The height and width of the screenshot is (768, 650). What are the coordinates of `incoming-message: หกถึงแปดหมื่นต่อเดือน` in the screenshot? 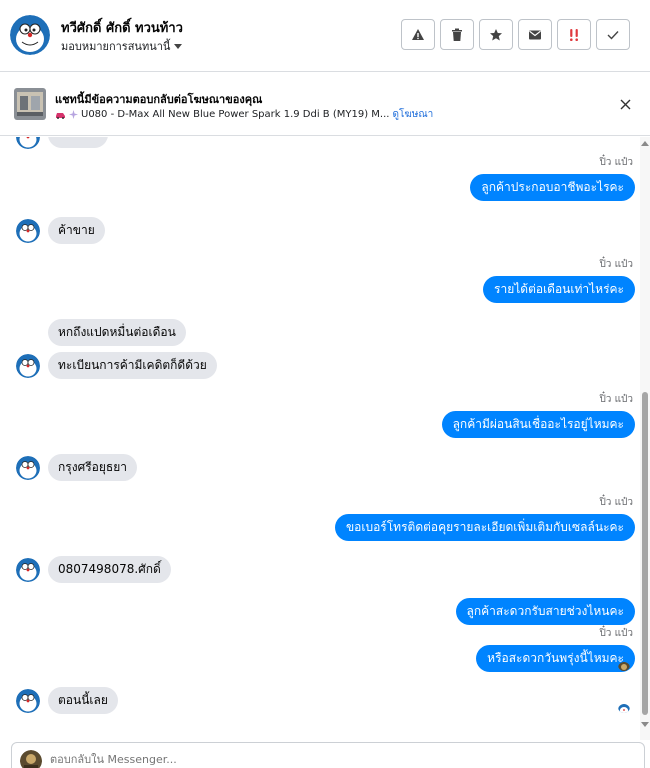 It's located at (117, 332).